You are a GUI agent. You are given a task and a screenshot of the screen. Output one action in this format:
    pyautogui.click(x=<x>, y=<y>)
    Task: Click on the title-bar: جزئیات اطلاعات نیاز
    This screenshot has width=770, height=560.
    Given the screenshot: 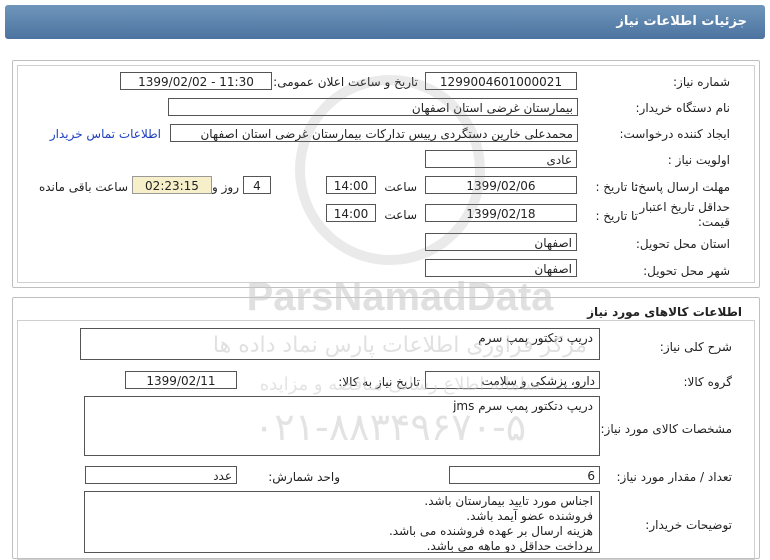 What is the action you would take?
    pyautogui.click(x=385, y=22)
    